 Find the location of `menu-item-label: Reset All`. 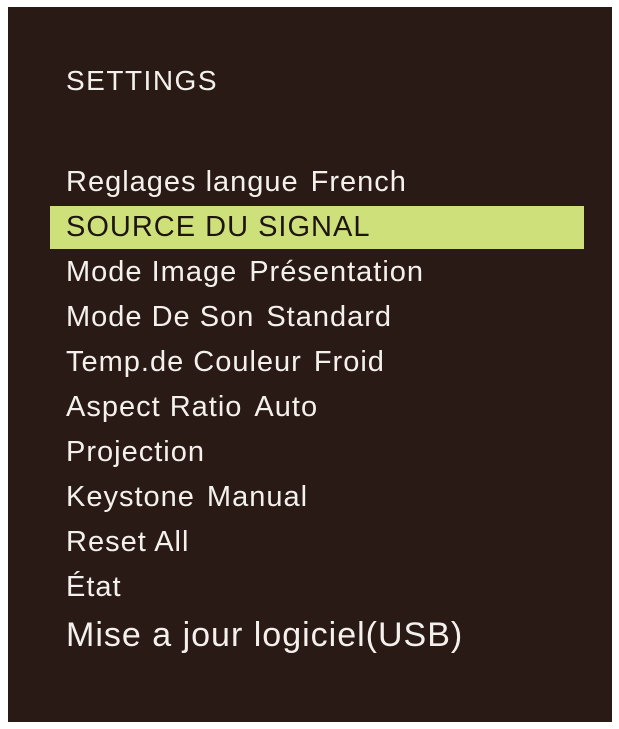

menu-item-label: Reset All is located at coordinates (128, 542).